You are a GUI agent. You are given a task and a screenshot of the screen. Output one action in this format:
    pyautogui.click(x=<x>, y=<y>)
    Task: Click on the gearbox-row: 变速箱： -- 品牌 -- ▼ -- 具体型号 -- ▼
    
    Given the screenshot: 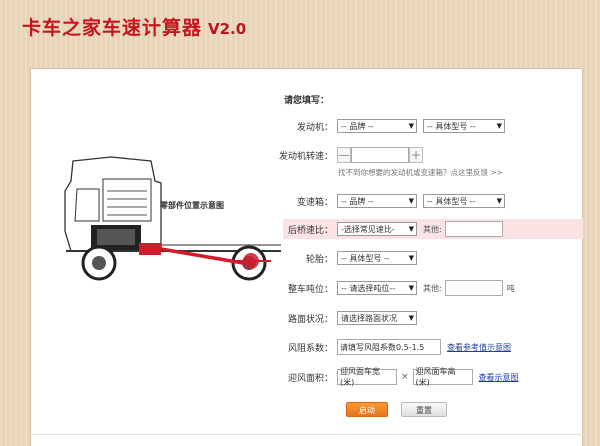 What is the action you would take?
    pyautogui.click(x=388, y=201)
    